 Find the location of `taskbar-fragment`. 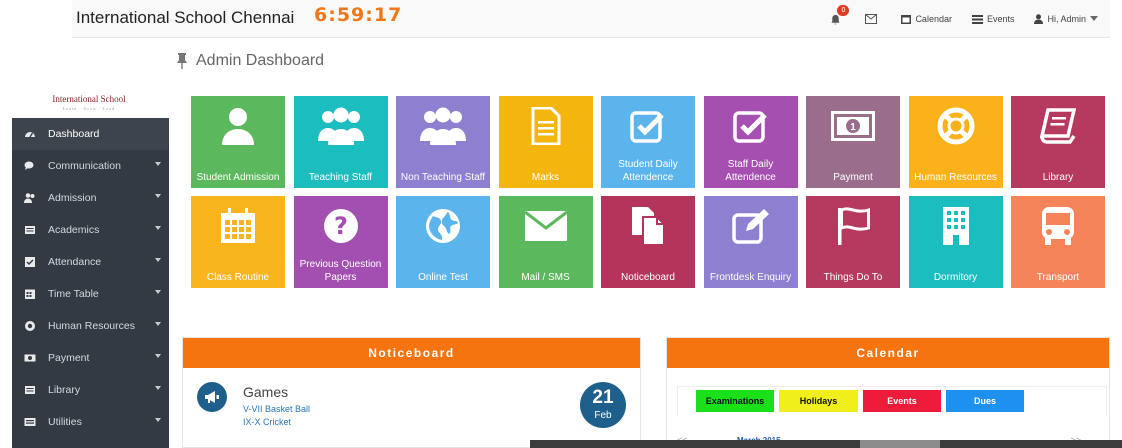

taskbar-fragment is located at coordinates (826, 444).